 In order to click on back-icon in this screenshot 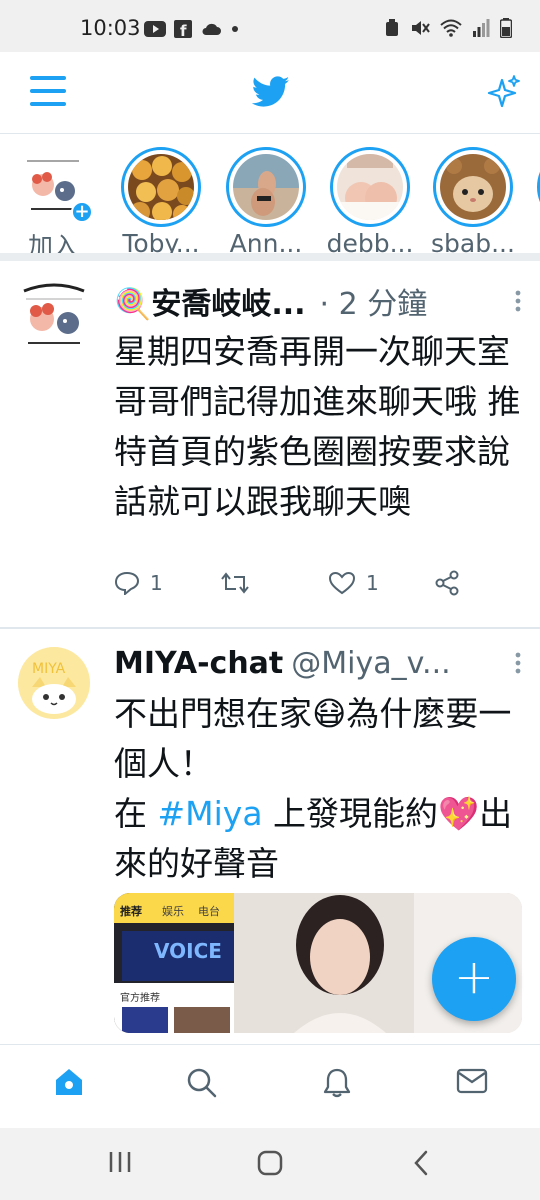, I will do `click(421, 1163)`.